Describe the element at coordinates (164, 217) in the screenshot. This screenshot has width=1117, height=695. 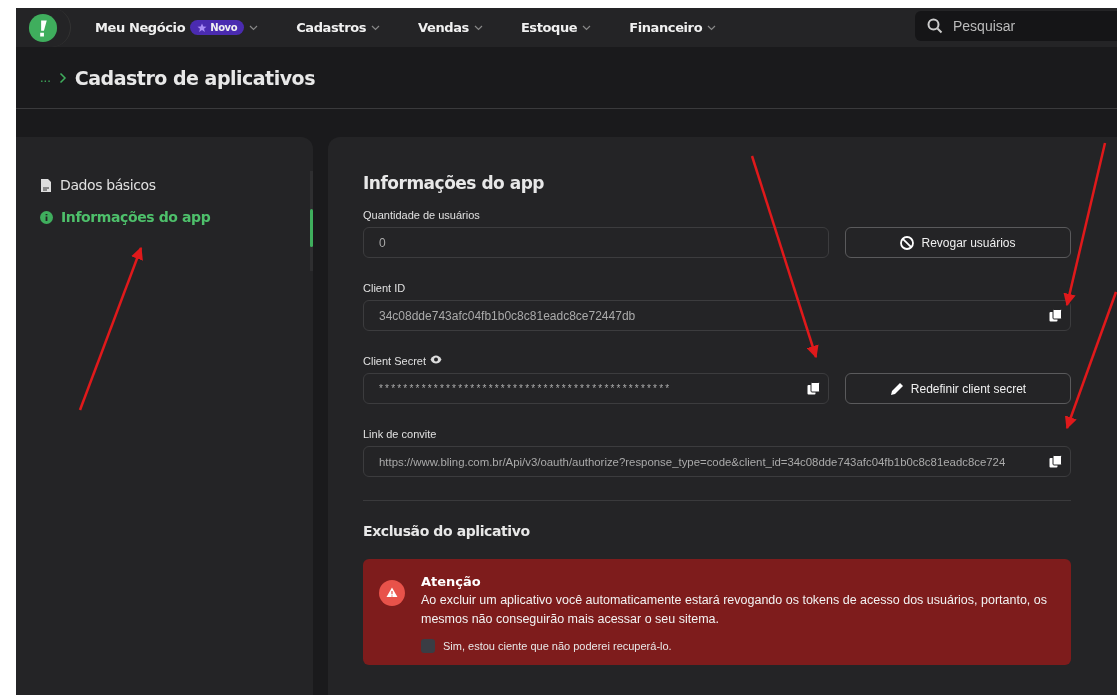
I see `sidebar-item: Informações do app` at that location.